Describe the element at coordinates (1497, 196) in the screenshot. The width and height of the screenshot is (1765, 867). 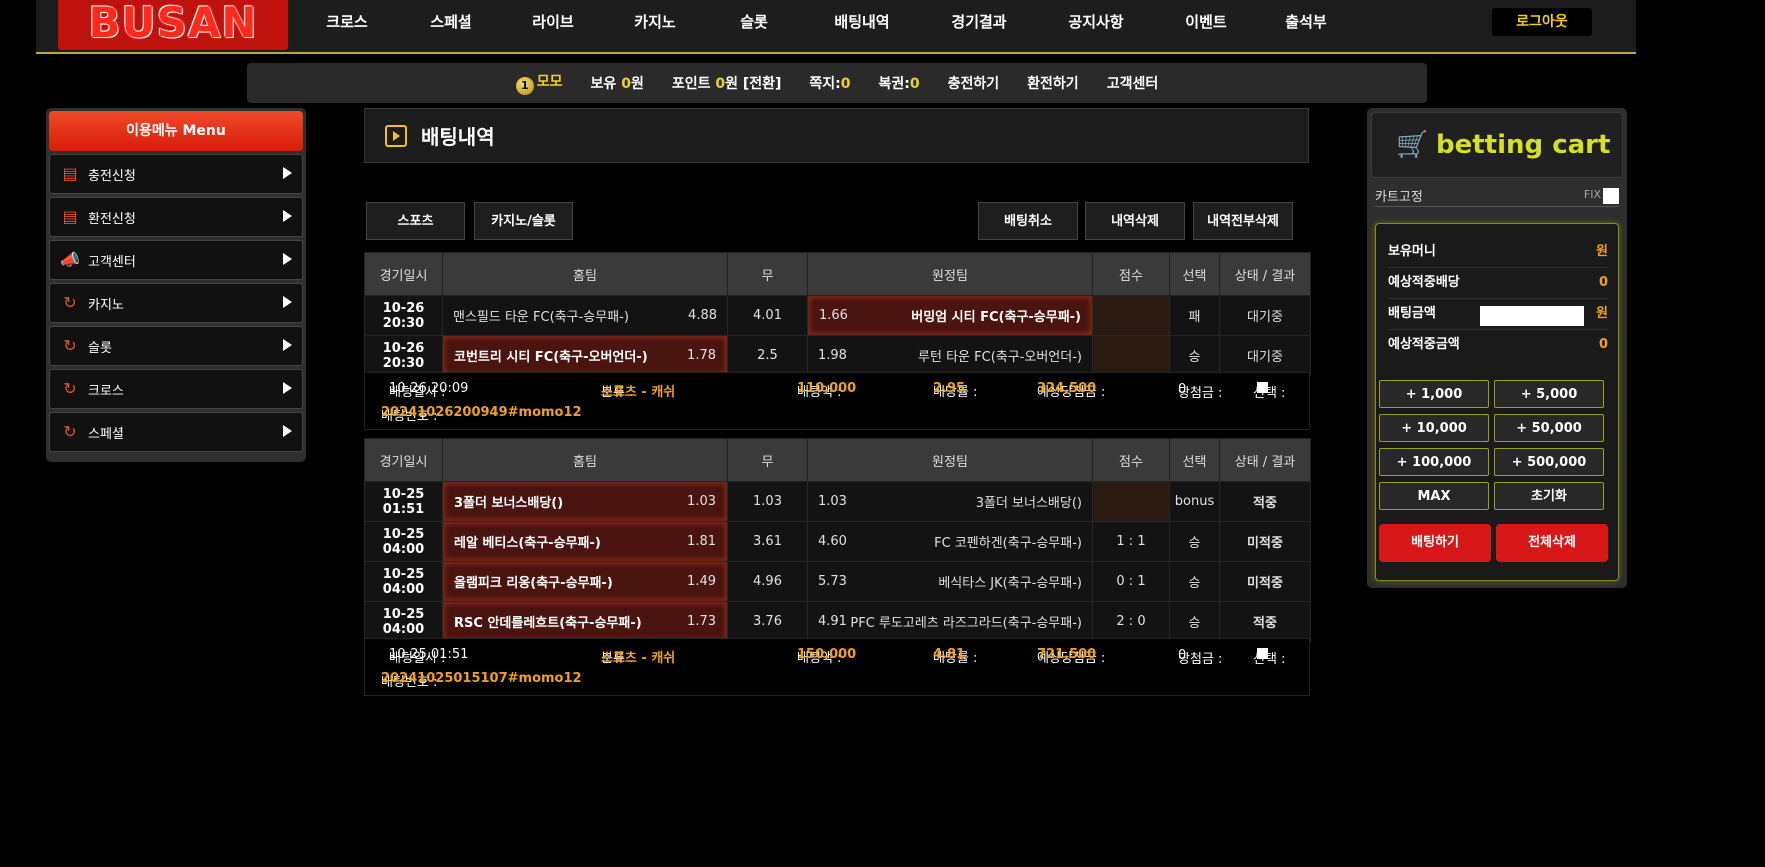
I see `cart-fix-row: 카트고정 FIX` at that location.